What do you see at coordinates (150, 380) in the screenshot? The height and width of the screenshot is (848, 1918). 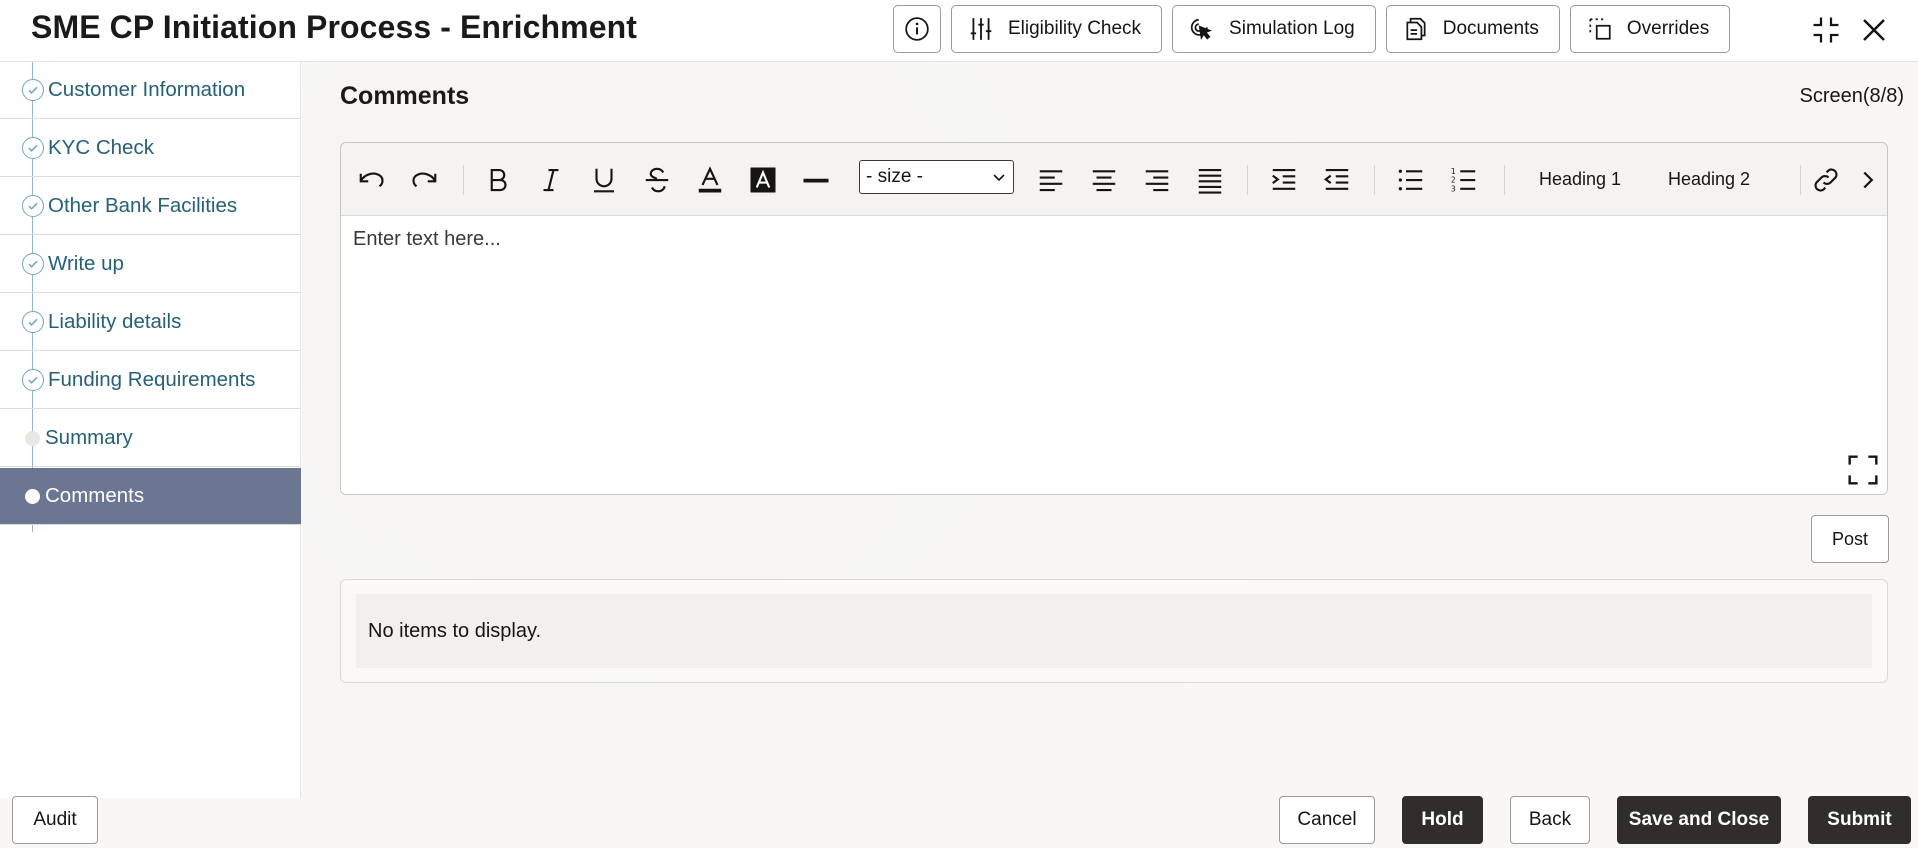 I see `sidebar-item-funding-requirements: Funding Requirements` at bounding box center [150, 380].